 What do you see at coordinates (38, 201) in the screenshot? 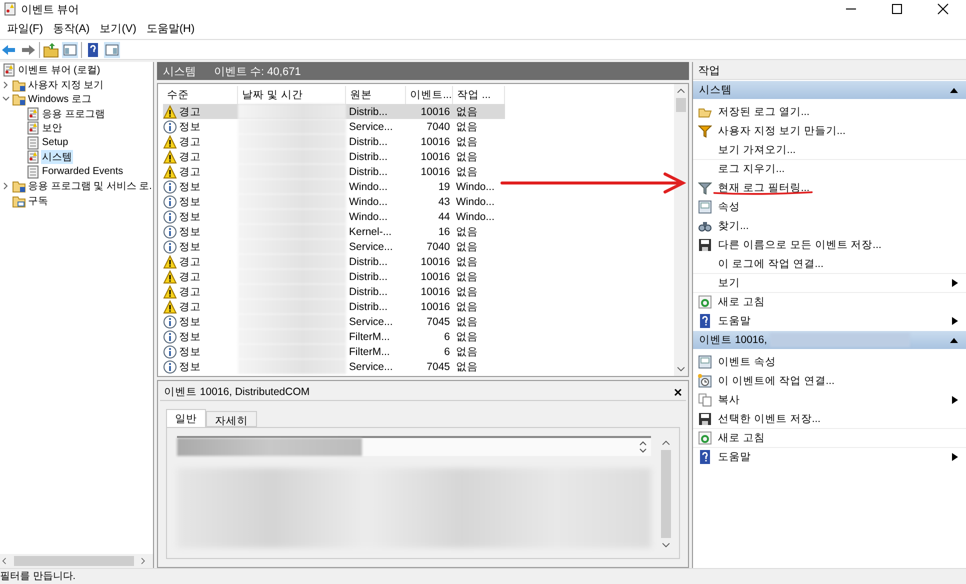
I see `tree-item: 구독` at bounding box center [38, 201].